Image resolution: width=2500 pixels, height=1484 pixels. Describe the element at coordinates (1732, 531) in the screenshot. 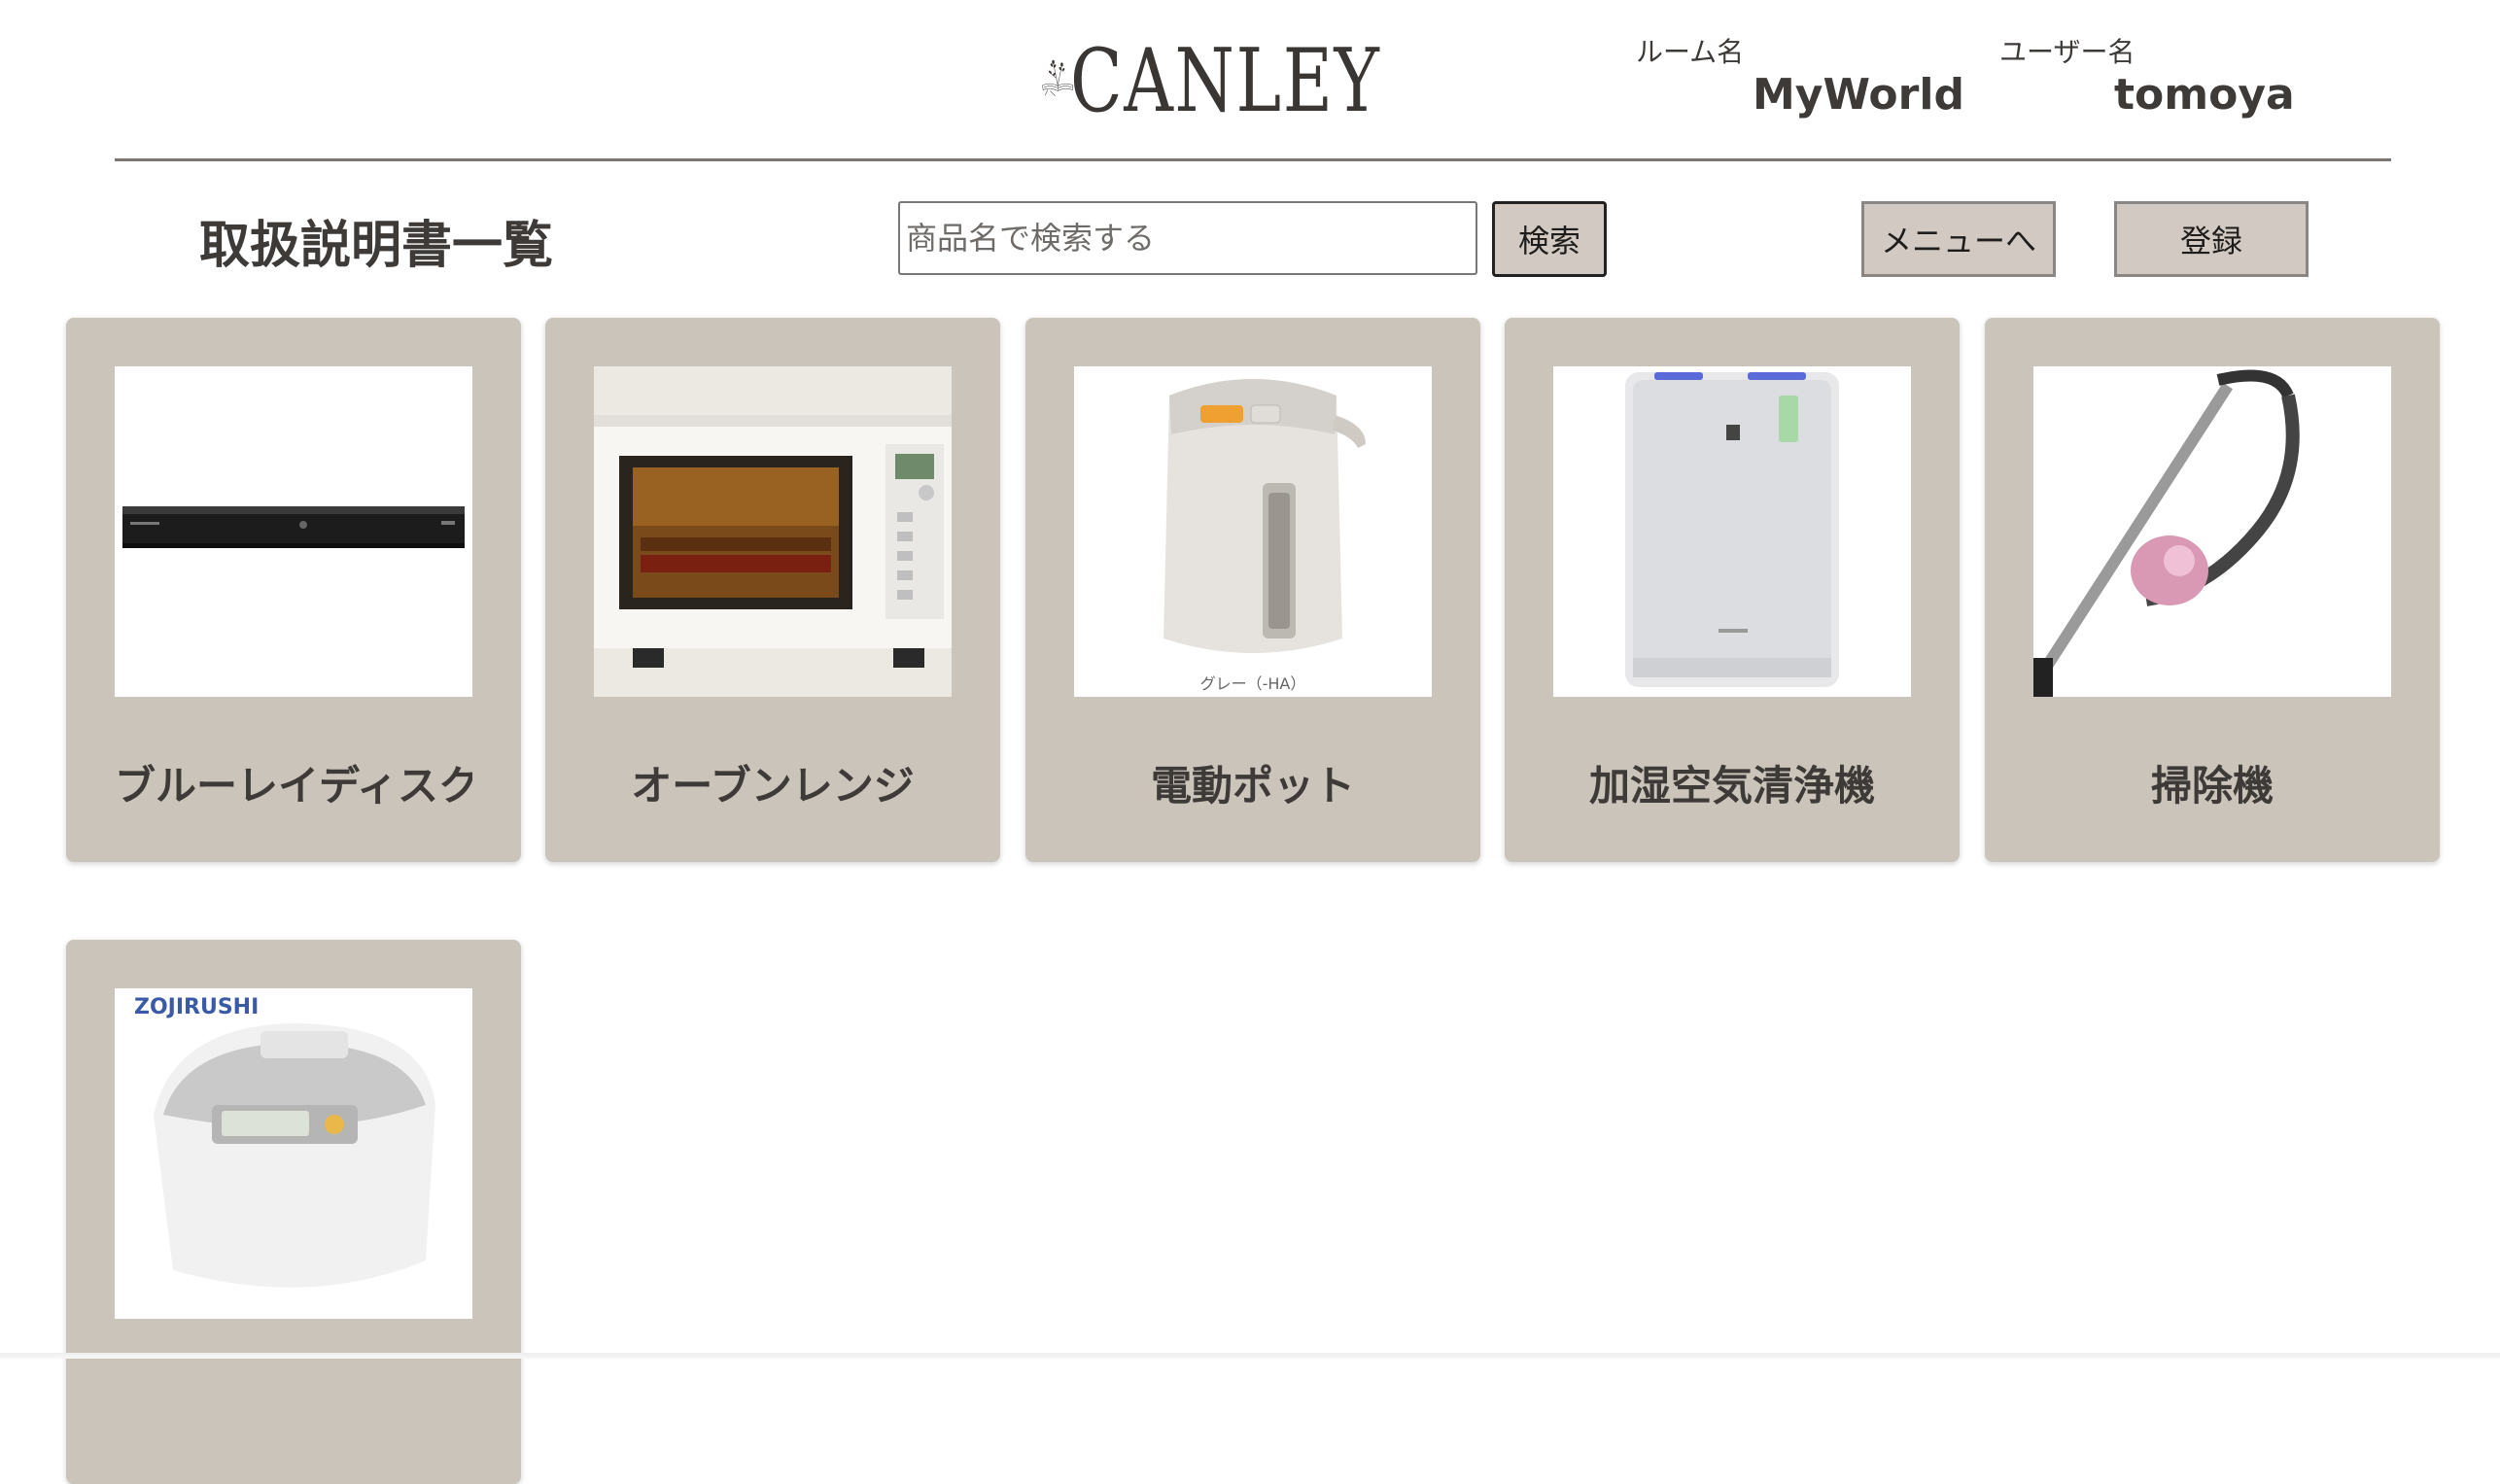

I see `humidifier-air-purifier-image` at that location.